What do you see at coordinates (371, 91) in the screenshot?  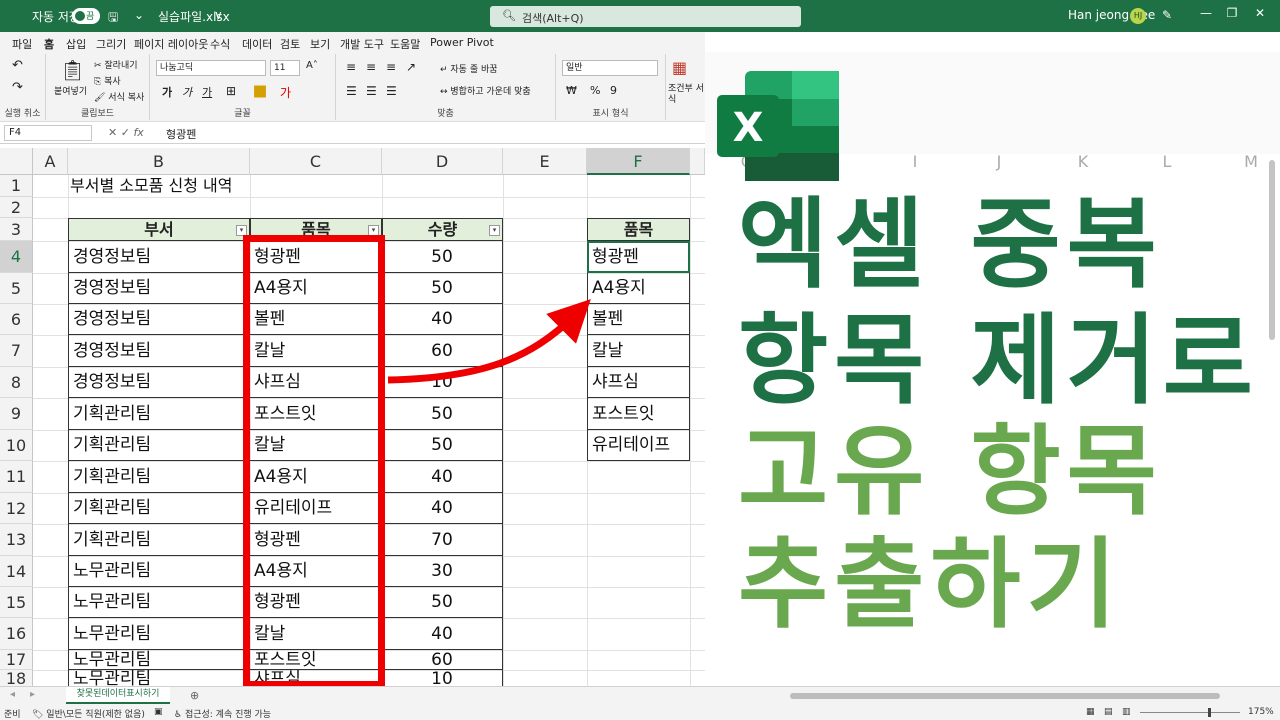 I see `align-center-icon: ☰` at bounding box center [371, 91].